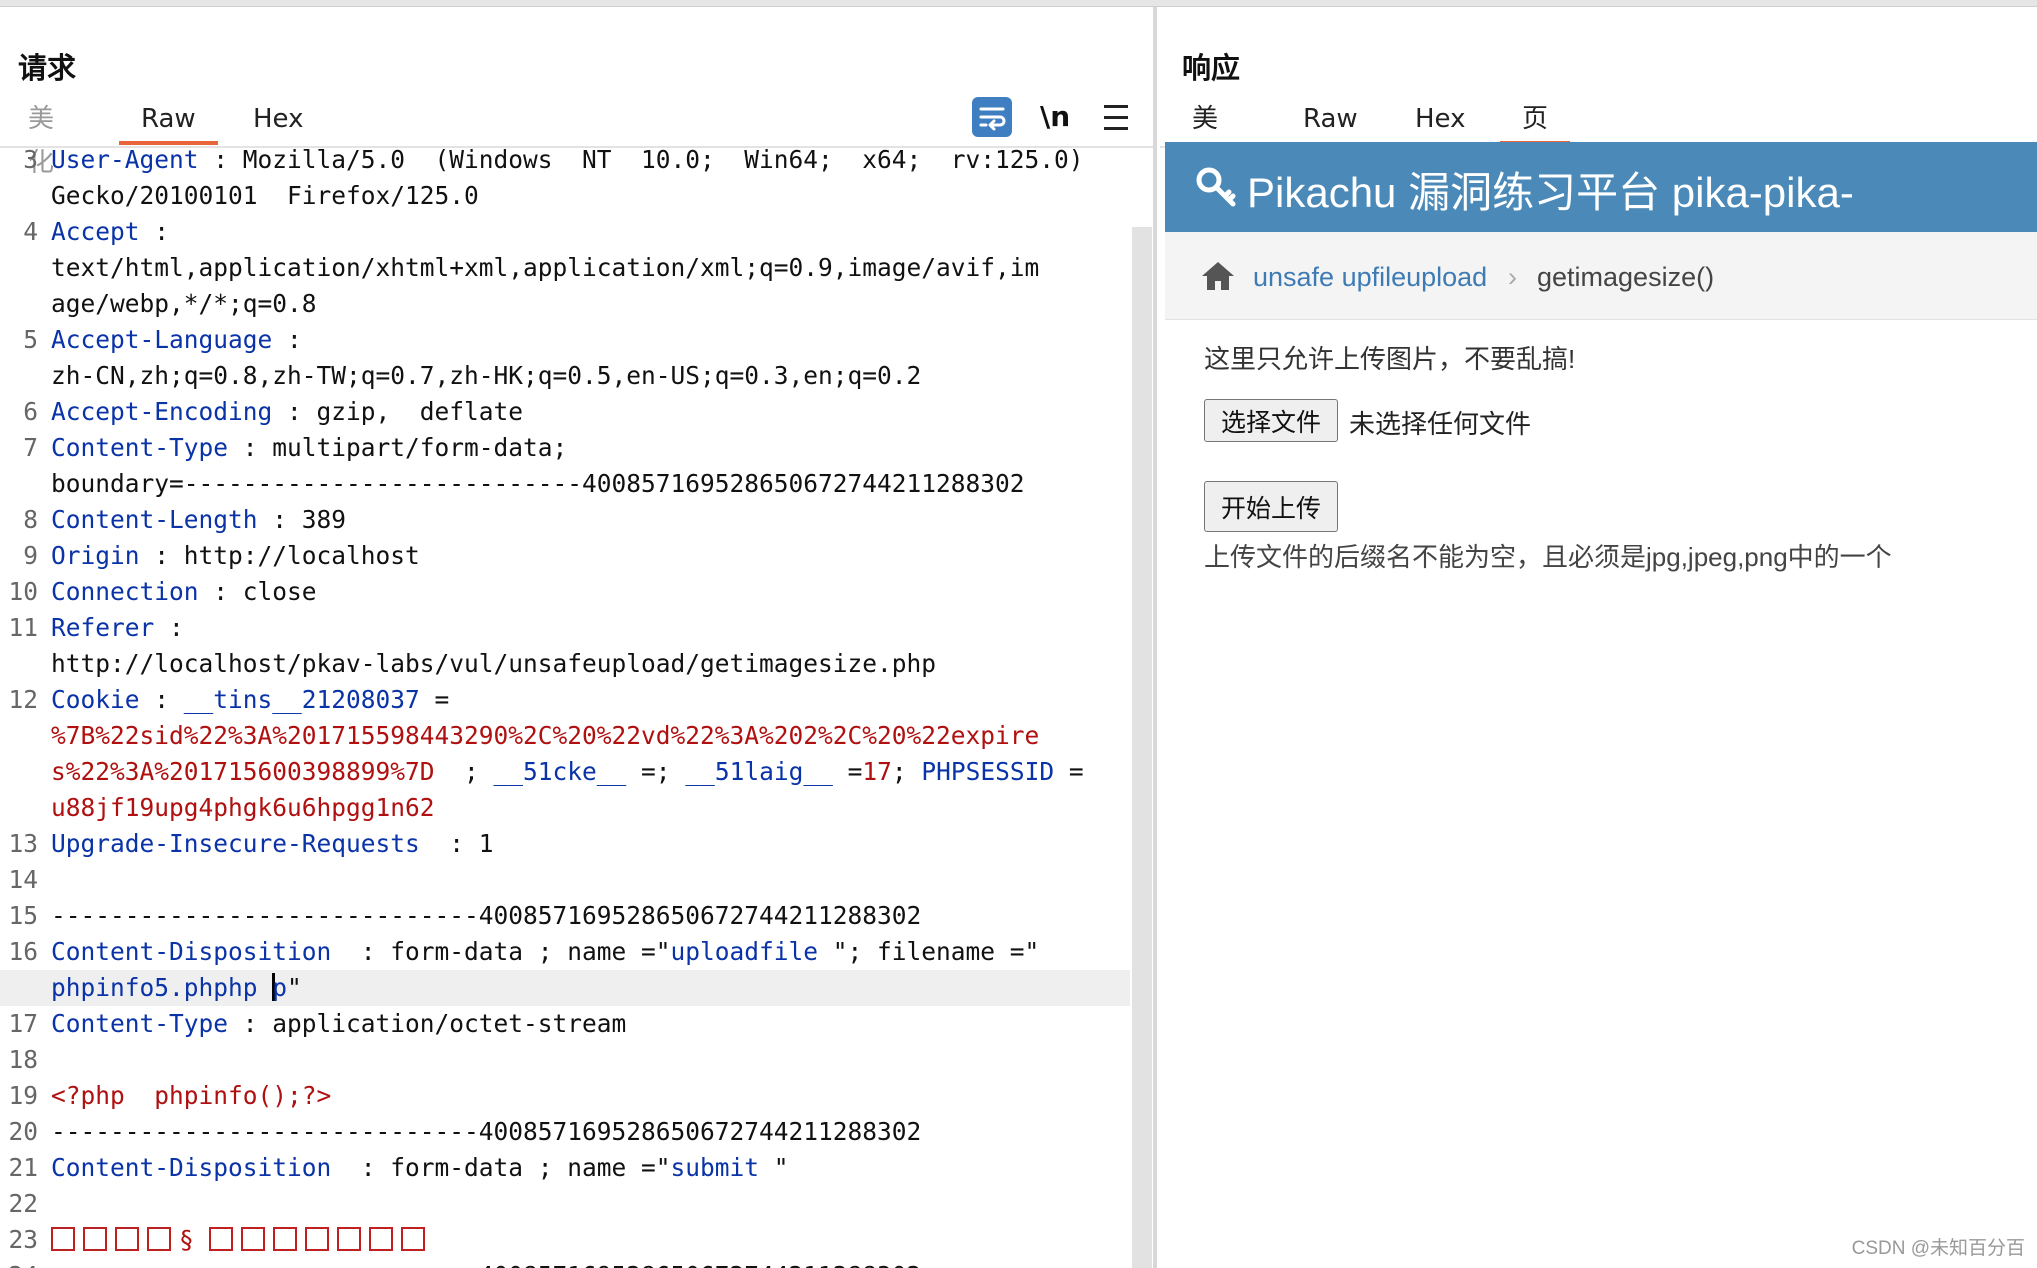 The image size is (2037, 1268). What do you see at coordinates (23, 843) in the screenshot?
I see `line-number: 13` at bounding box center [23, 843].